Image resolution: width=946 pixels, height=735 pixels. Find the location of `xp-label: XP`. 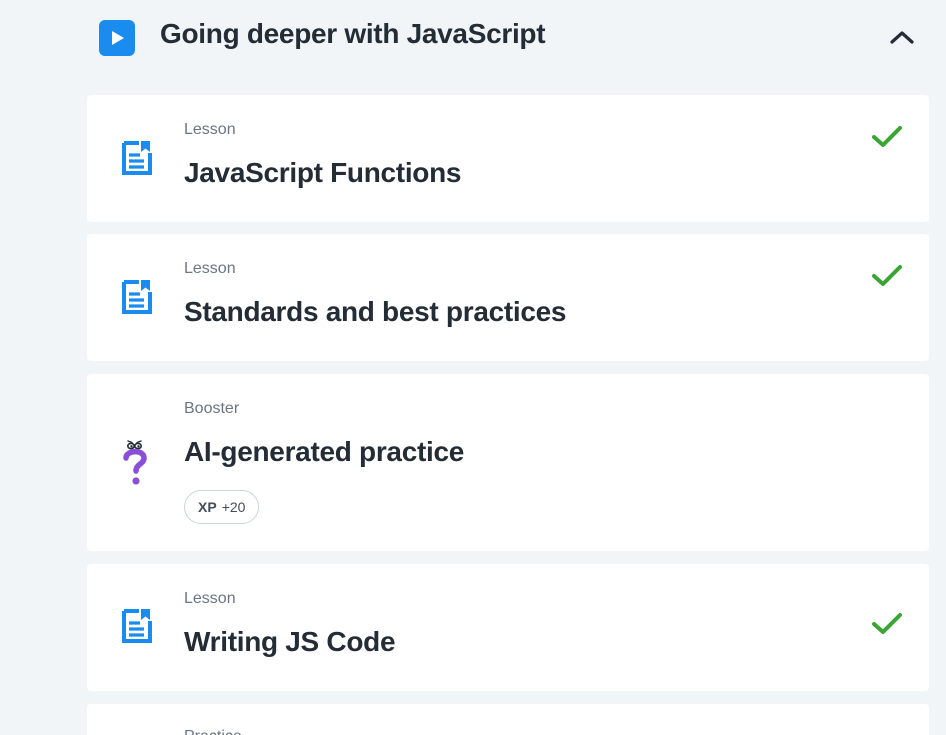

xp-label: XP is located at coordinates (207, 507).